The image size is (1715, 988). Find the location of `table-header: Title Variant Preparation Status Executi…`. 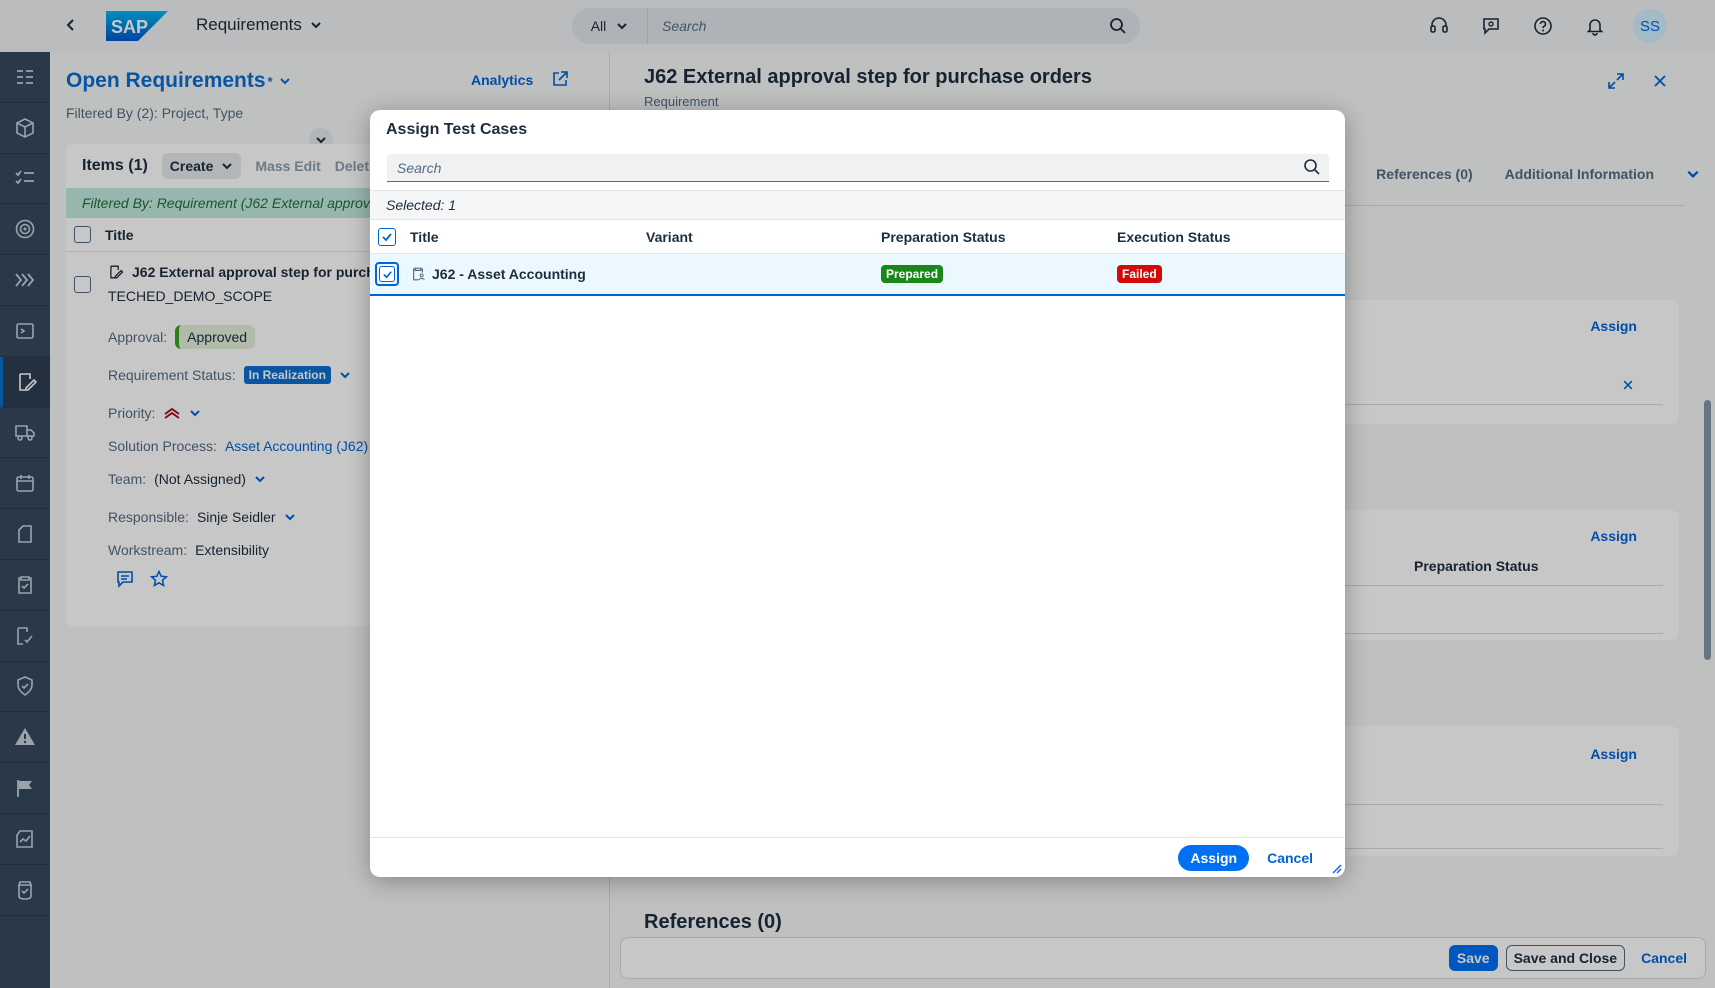

table-header: Title Variant Preparation Status Executi… is located at coordinates (857, 237).